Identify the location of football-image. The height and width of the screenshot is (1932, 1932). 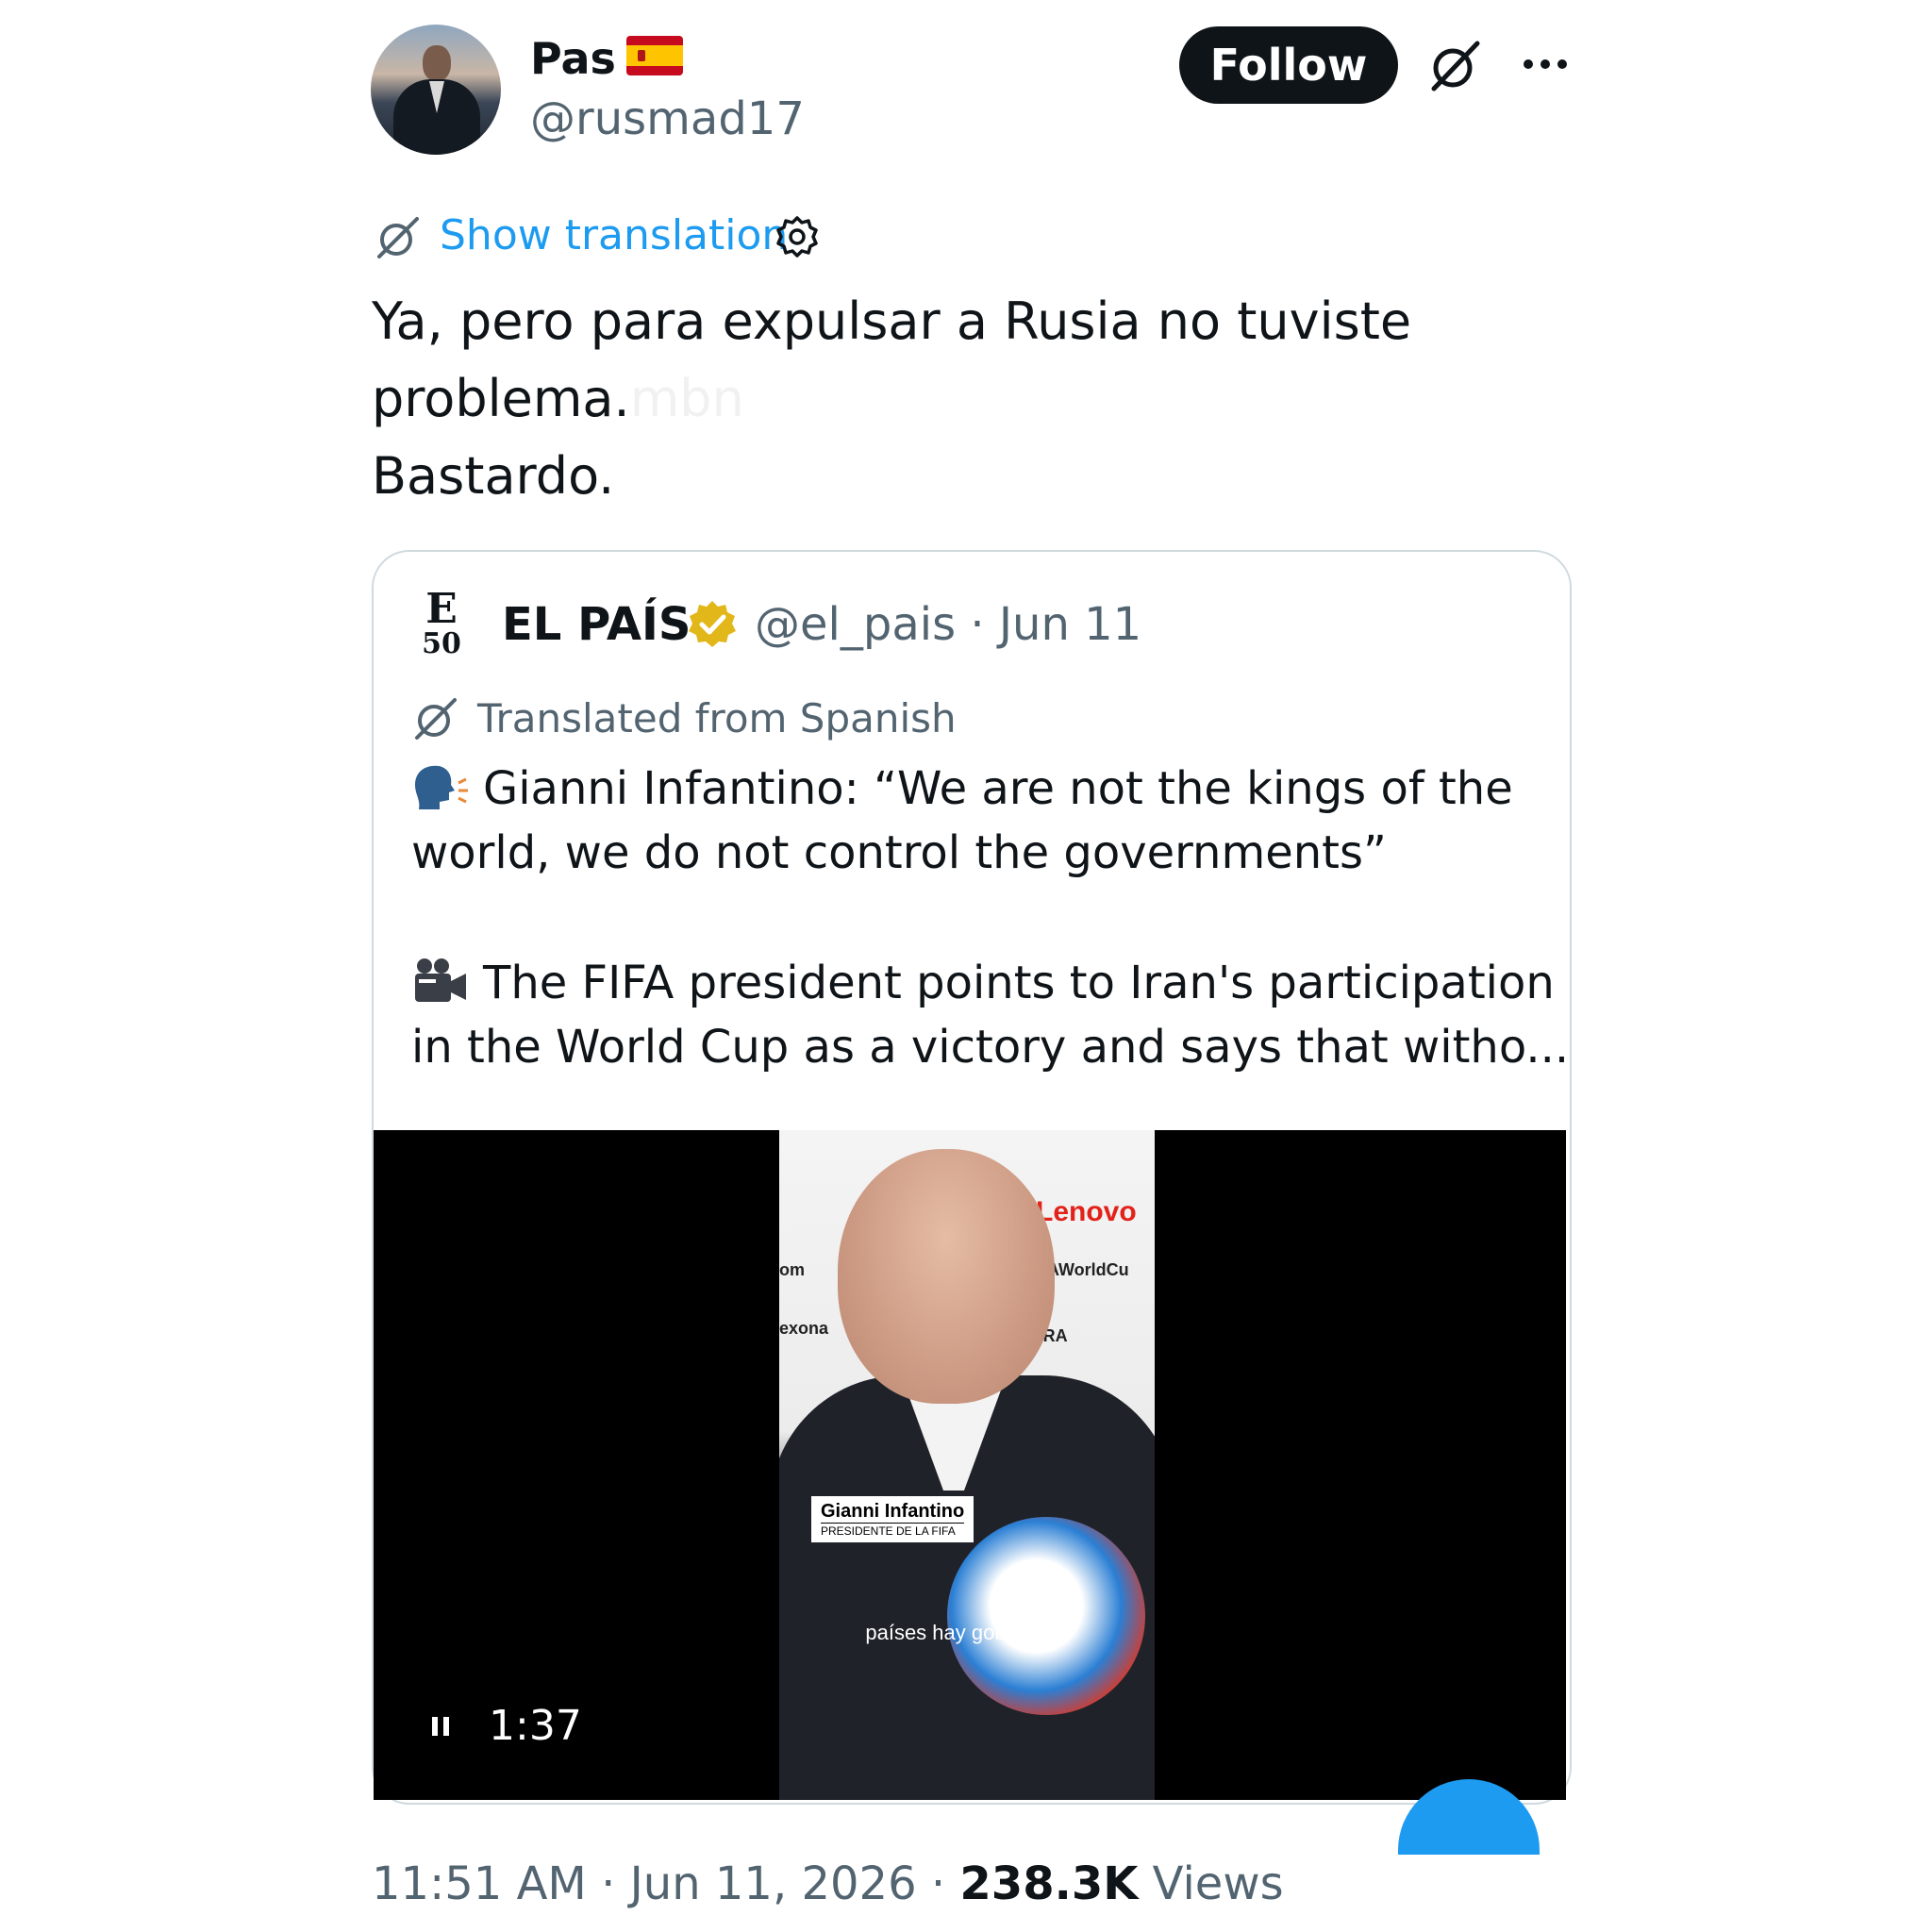
(1046, 1616).